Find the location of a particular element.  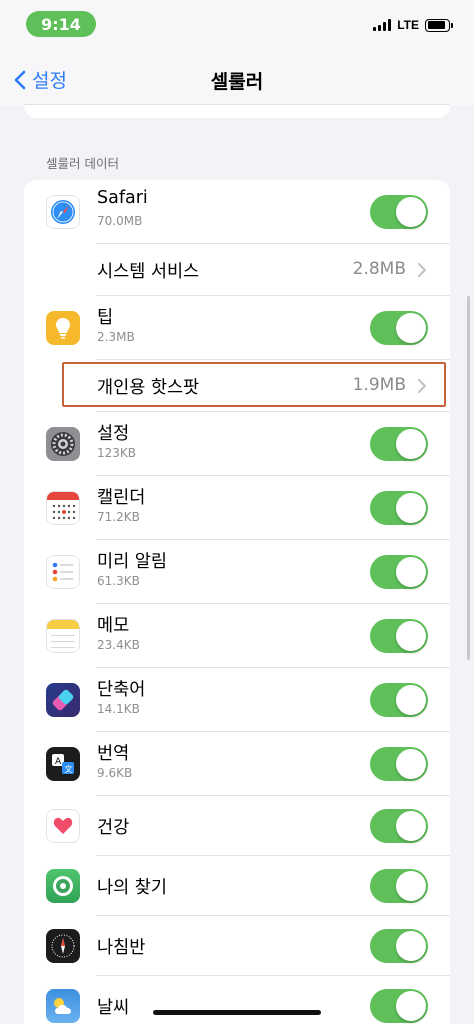

app-row: A 文 9.6KB 번역 is located at coordinates (237, 764).